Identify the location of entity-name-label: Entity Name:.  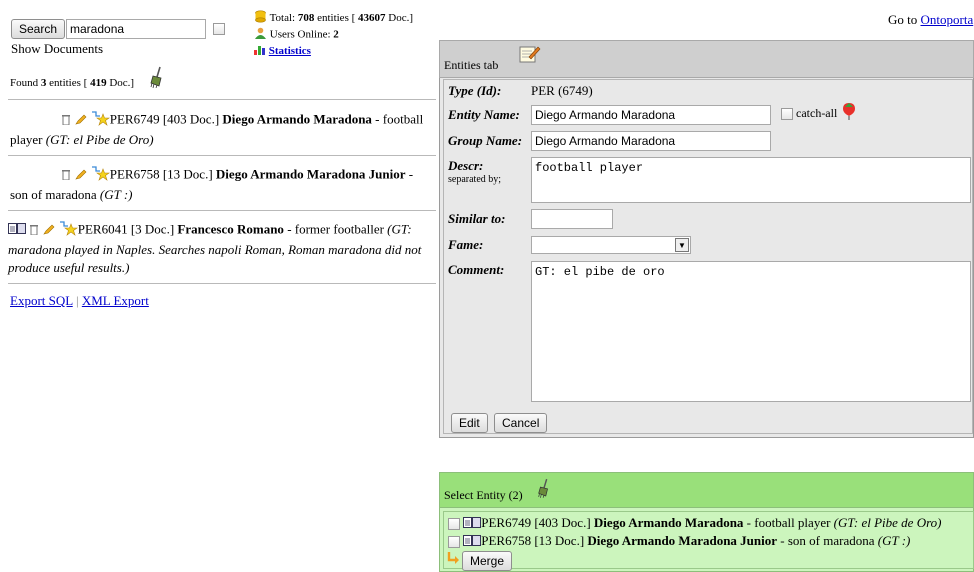
(484, 114).